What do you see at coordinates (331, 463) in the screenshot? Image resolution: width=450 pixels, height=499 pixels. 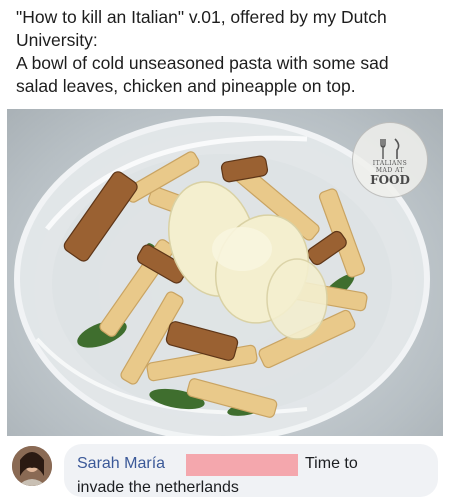 I see `comment-text: Time to` at bounding box center [331, 463].